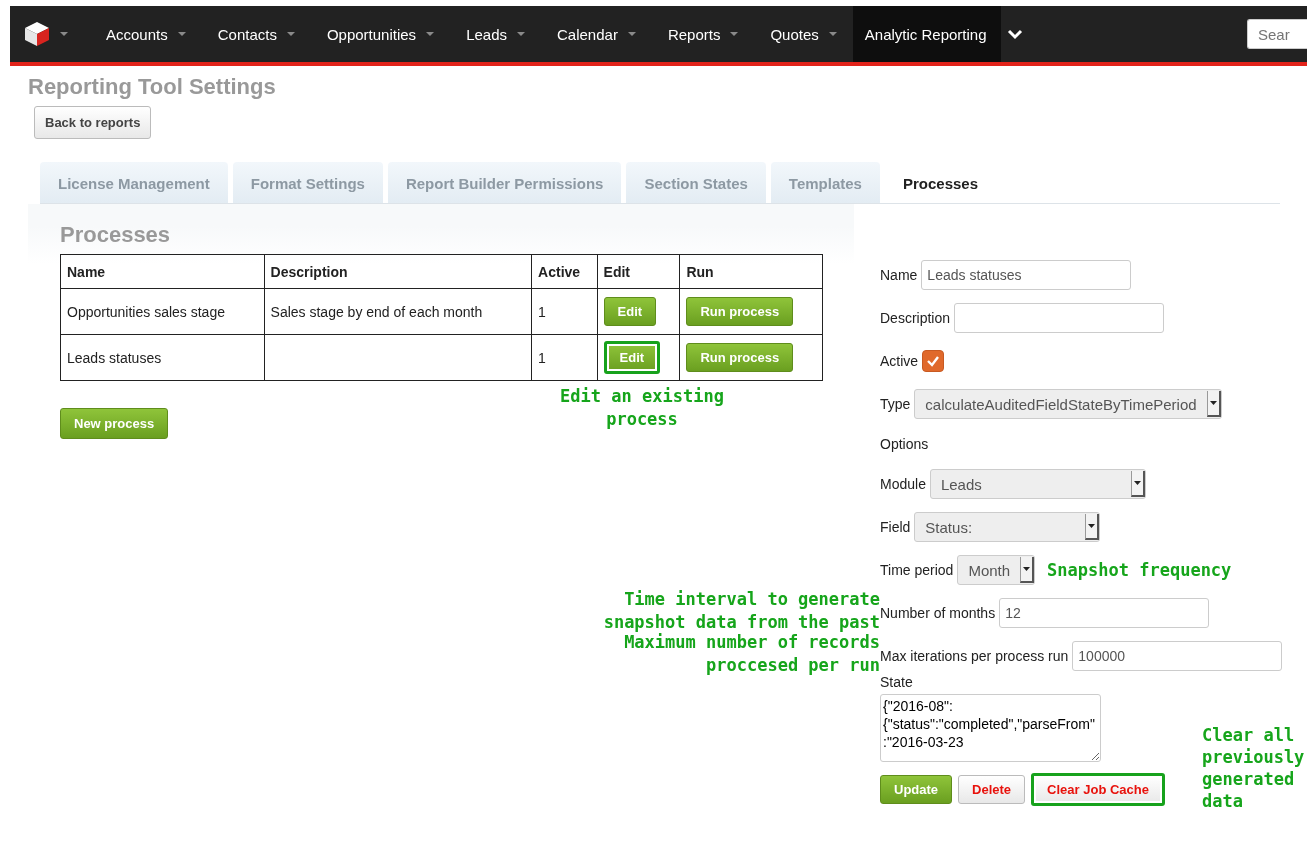 This screenshot has width=1307, height=846. What do you see at coordinates (93, 122) in the screenshot?
I see `back-to-reports-button: Back to reports` at bounding box center [93, 122].